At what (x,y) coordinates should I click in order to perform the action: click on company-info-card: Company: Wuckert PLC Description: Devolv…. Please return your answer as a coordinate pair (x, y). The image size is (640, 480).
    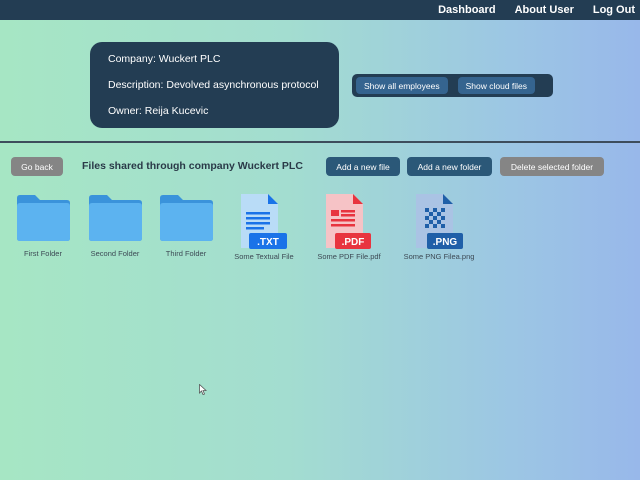
    Looking at the image, I should click on (214, 85).